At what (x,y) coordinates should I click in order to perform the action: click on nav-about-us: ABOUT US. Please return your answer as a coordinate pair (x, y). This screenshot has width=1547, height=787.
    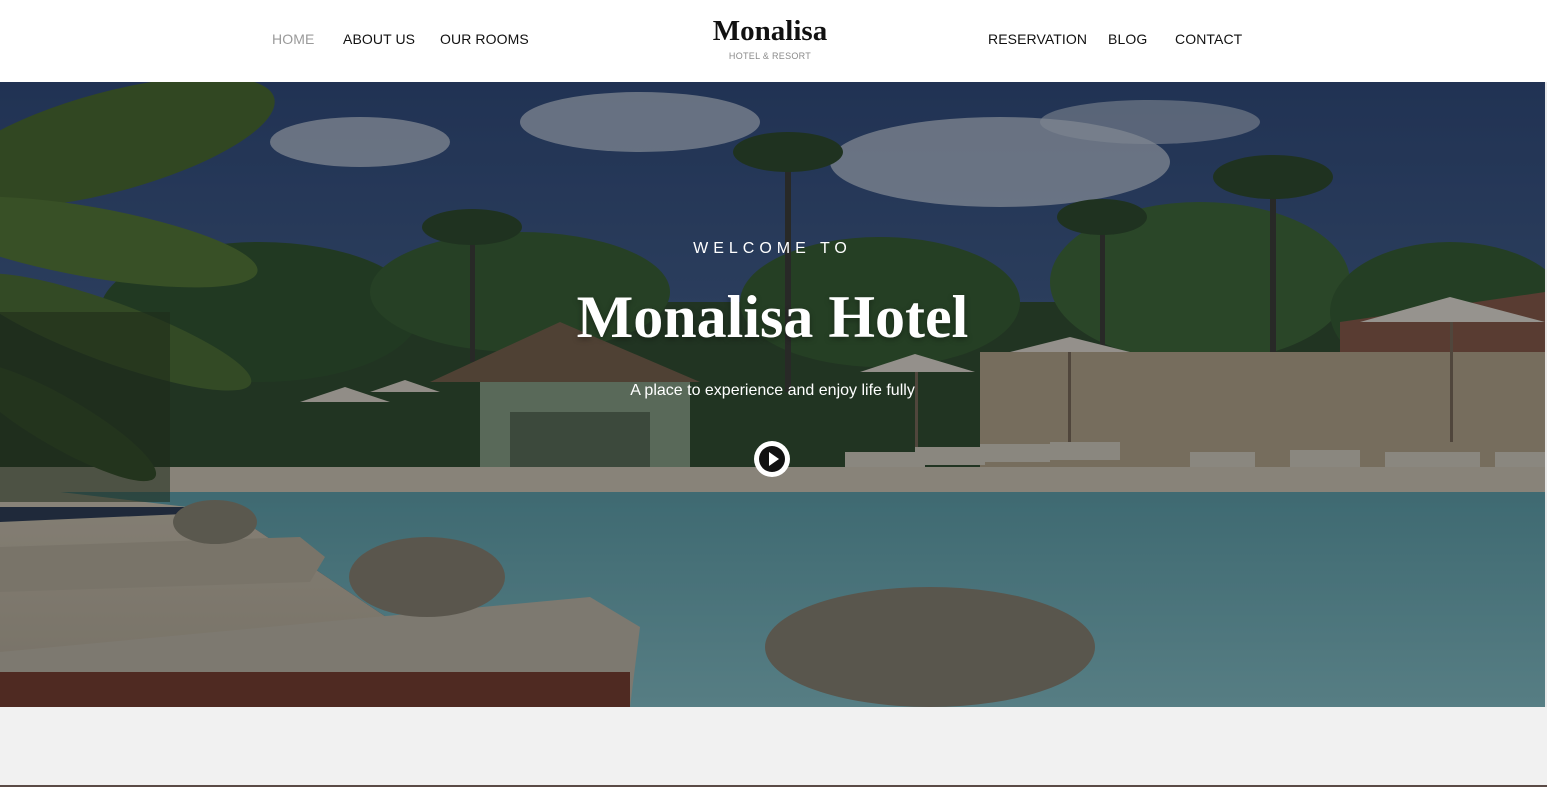
    Looking at the image, I should click on (379, 39).